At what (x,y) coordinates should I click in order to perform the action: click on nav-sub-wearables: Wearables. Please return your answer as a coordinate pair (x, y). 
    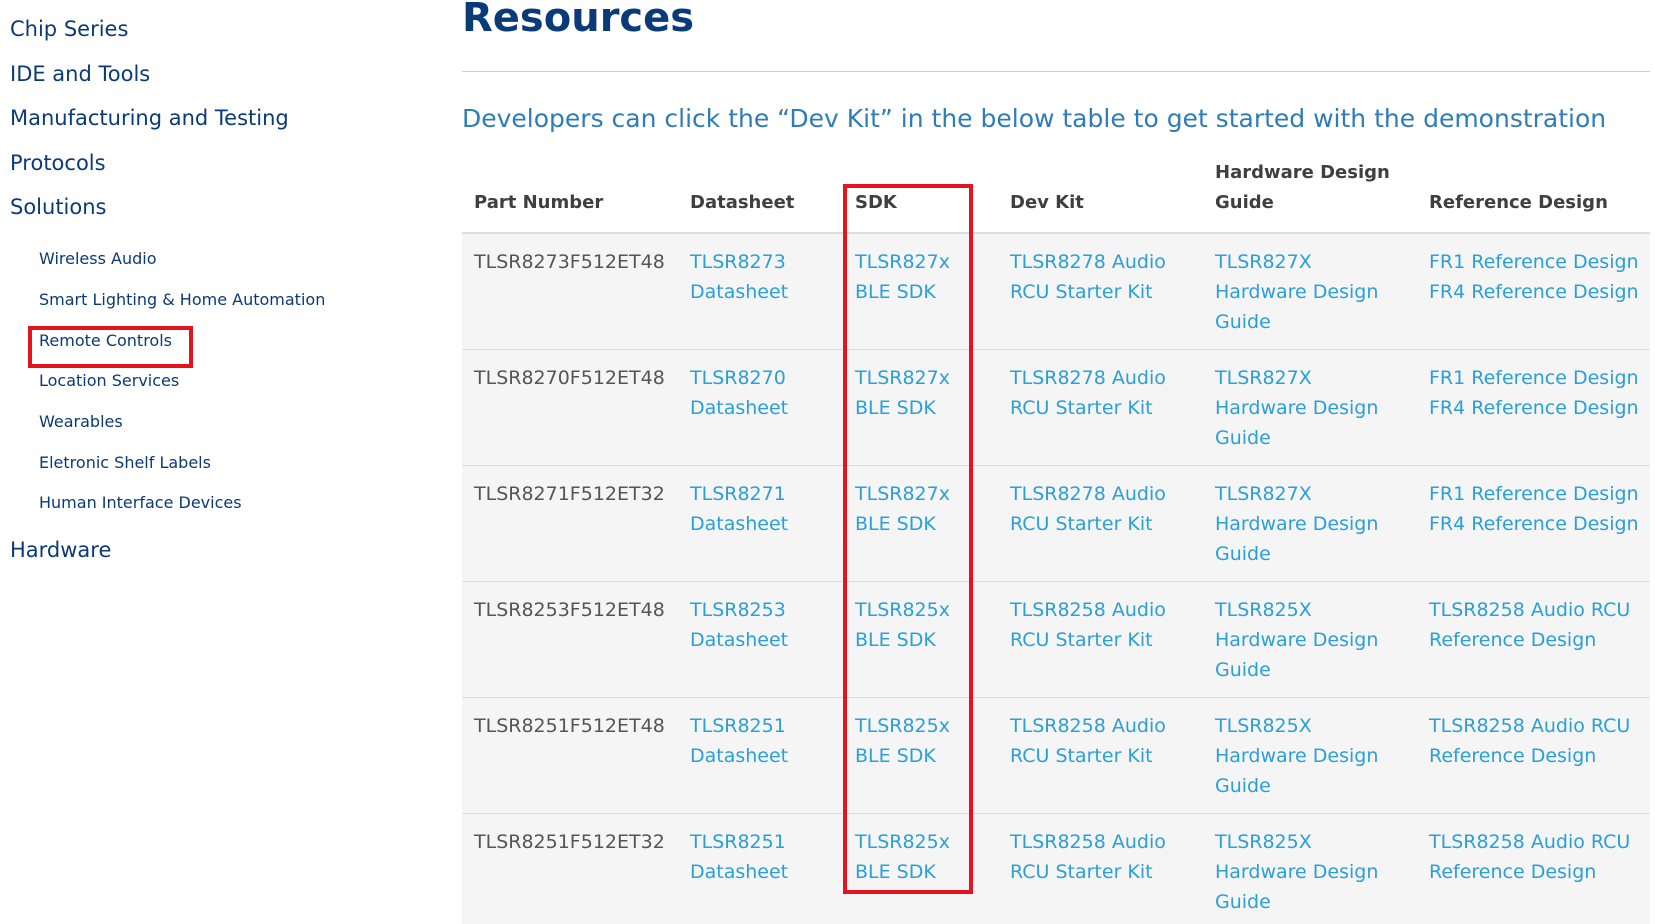
    Looking at the image, I should click on (81, 422).